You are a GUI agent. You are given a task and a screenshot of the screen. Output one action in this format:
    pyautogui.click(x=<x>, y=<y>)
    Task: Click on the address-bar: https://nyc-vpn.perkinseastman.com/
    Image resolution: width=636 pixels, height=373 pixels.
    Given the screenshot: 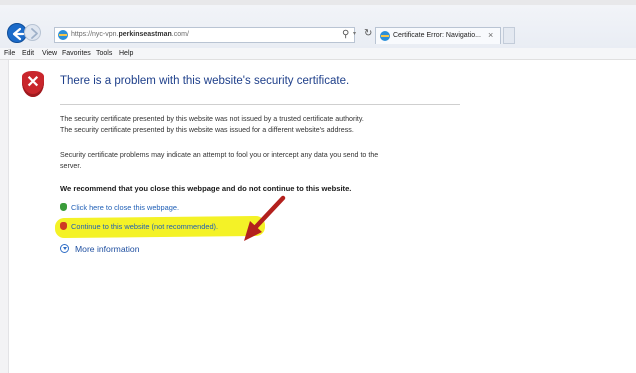 What is the action you would take?
    pyautogui.click(x=204, y=35)
    